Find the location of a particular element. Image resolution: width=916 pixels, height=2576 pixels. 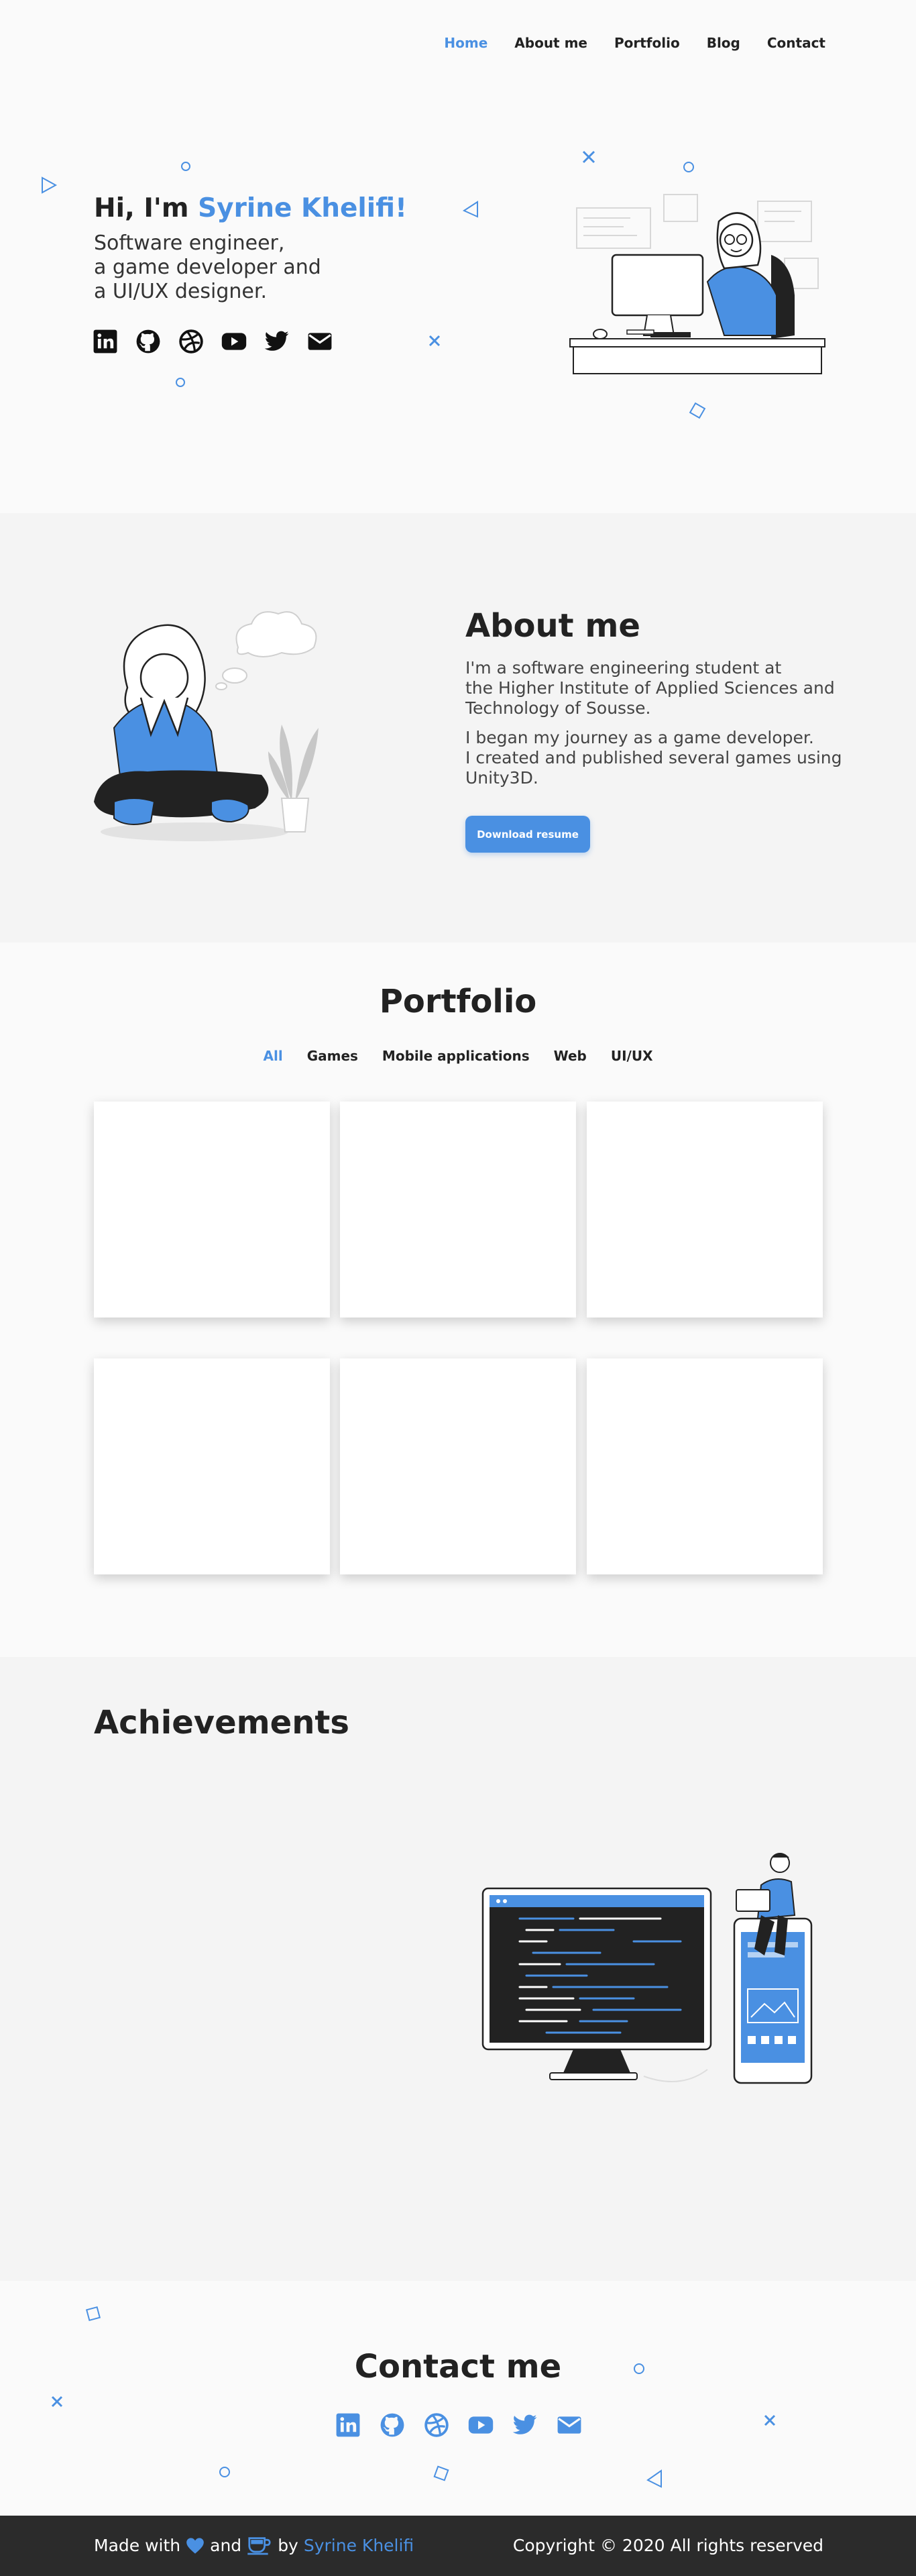

about-line: Technology of Sousse. is located at coordinates (558, 708).